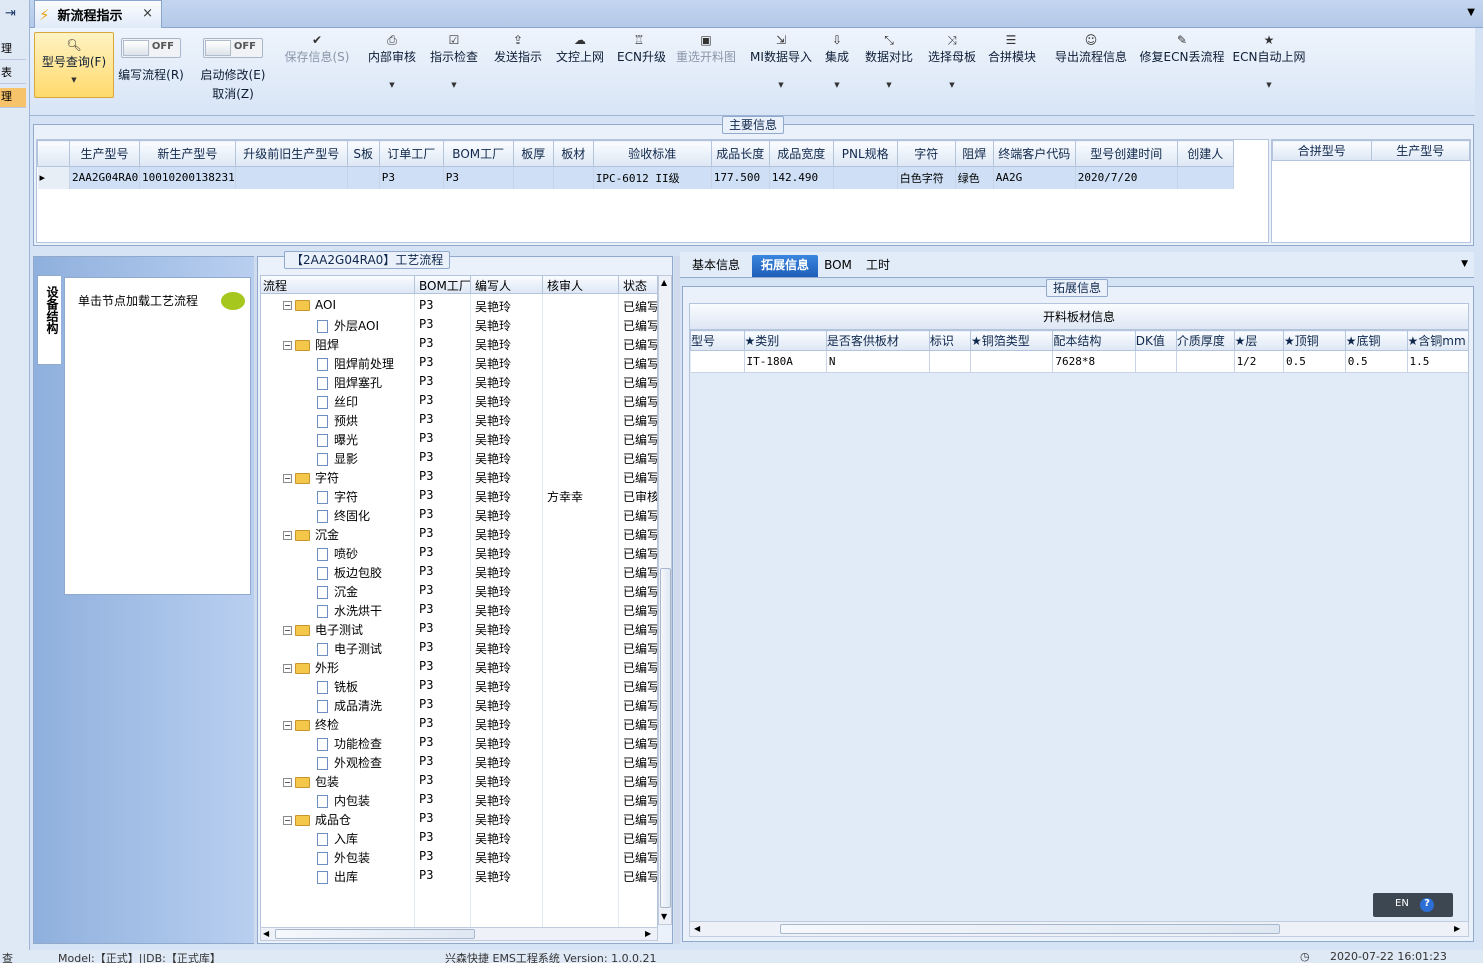  What do you see at coordinates (635, 285) in the screenshot?
I see `process-column-header: 状态` at bounding box center [635, 285].